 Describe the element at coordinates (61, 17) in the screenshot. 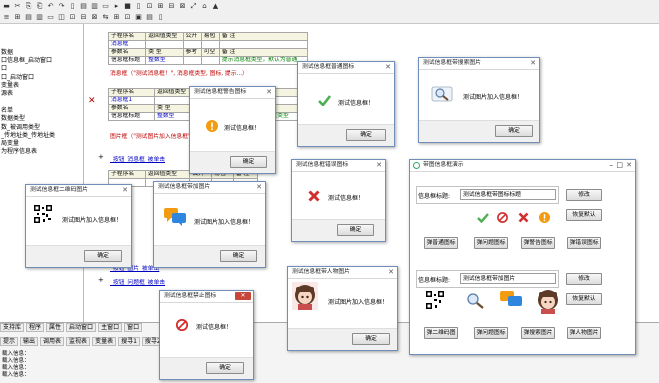

I see `toolbar-icon: ◫` at that location.